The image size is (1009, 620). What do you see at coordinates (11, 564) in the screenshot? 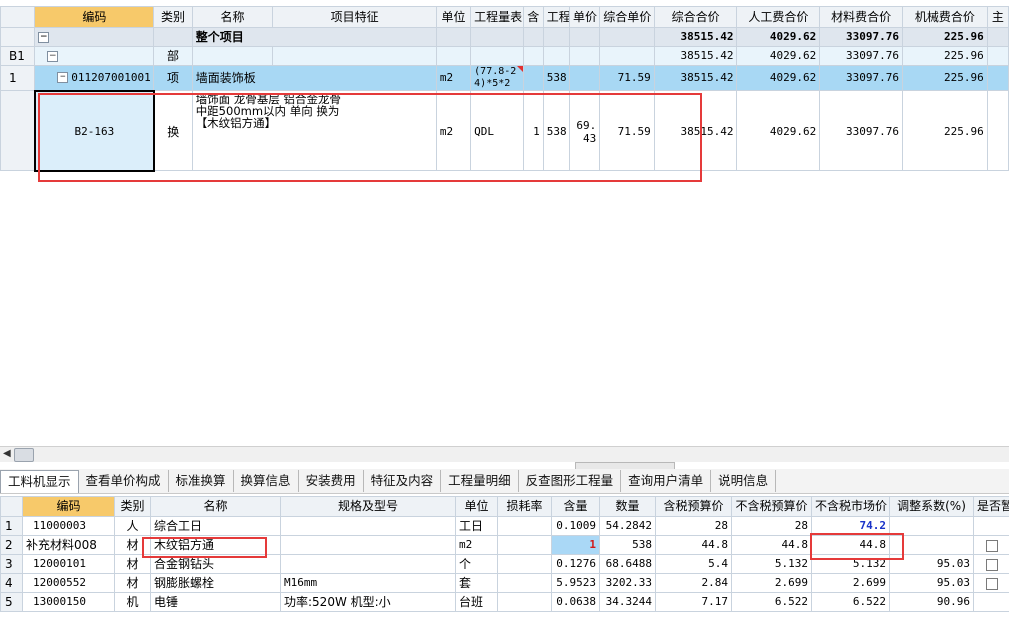
I see `row-number: 3` at bounding box center [11, 564].